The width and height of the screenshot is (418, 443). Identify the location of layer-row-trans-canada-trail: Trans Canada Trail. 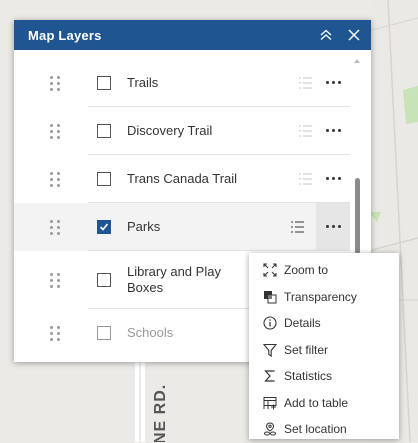
(182, 179).